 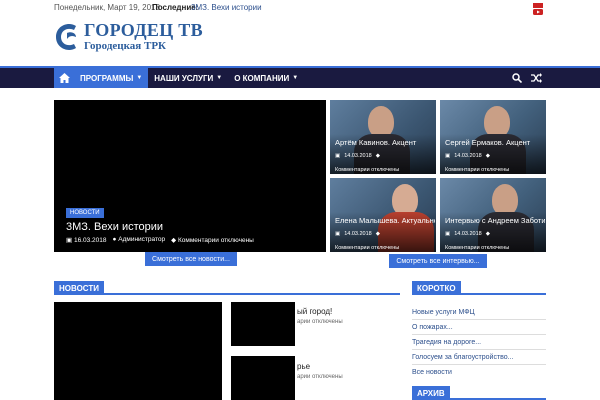 What do you see at coordinates (517, 78) in the screenshot?
I see `search-icon` at bounding box center [517, 78].